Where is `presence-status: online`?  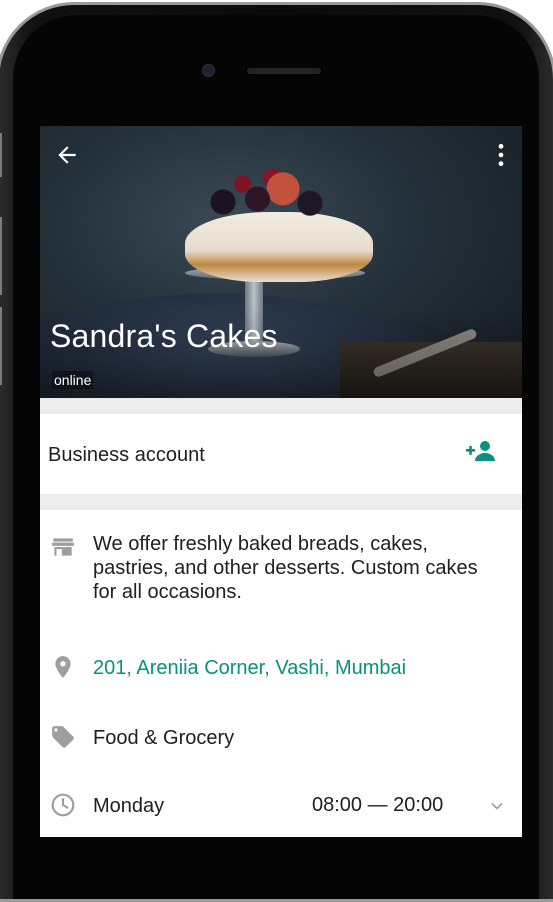
presence-status: online is located at coordinates (73, 380).